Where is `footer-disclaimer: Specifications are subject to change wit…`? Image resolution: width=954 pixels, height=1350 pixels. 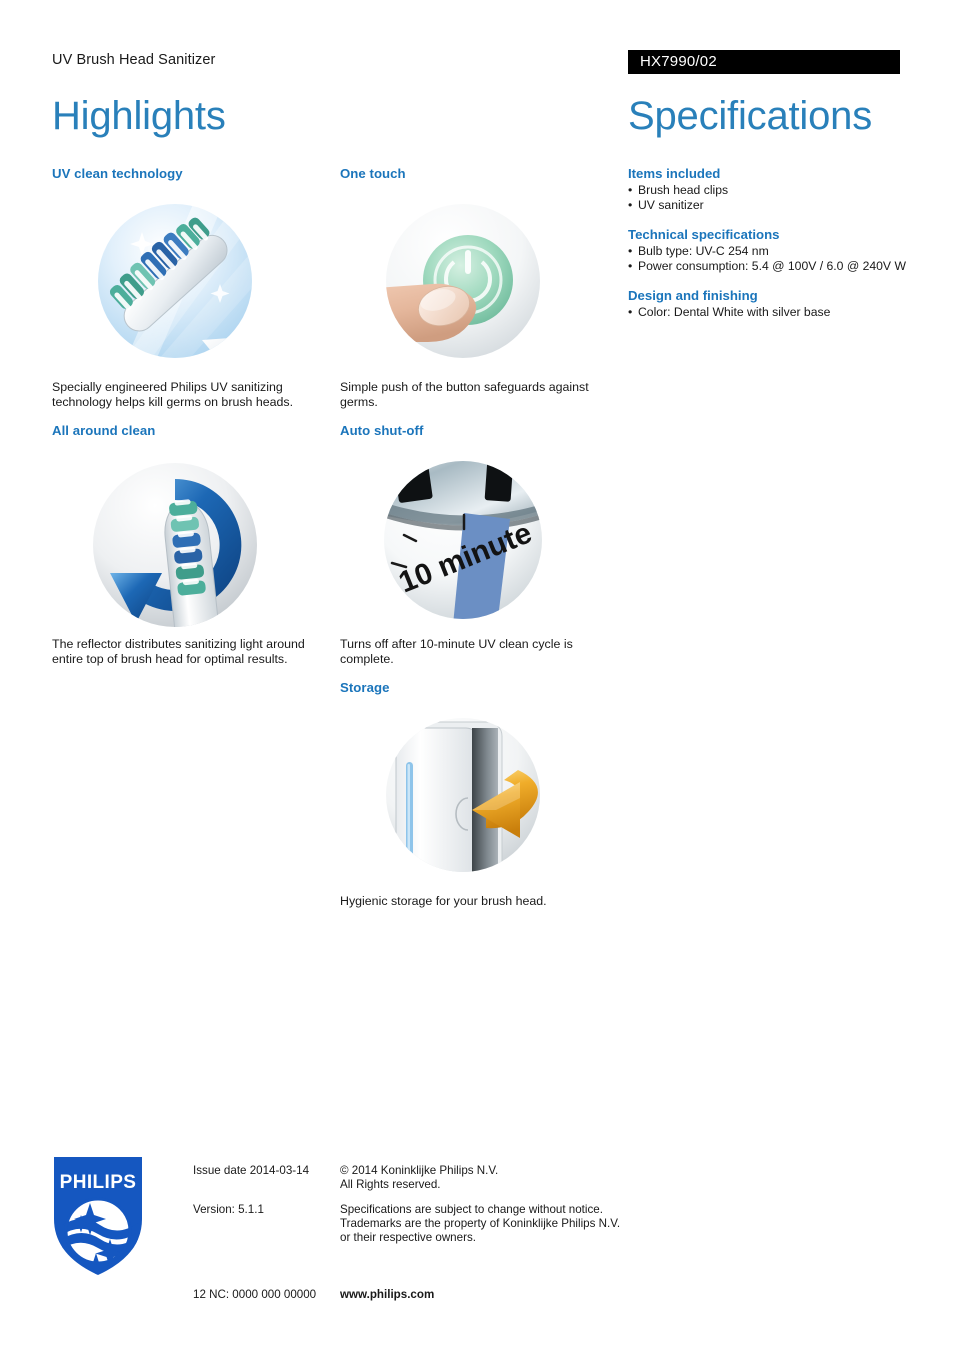
footer-disclaimer: Specifications are subject to change wit… is located at coordinates (480, 1224).